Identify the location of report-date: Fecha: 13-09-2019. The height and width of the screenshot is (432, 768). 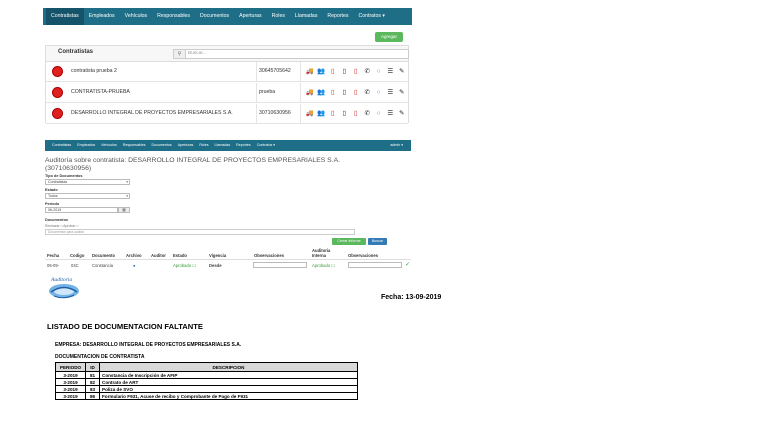
(411, 297).